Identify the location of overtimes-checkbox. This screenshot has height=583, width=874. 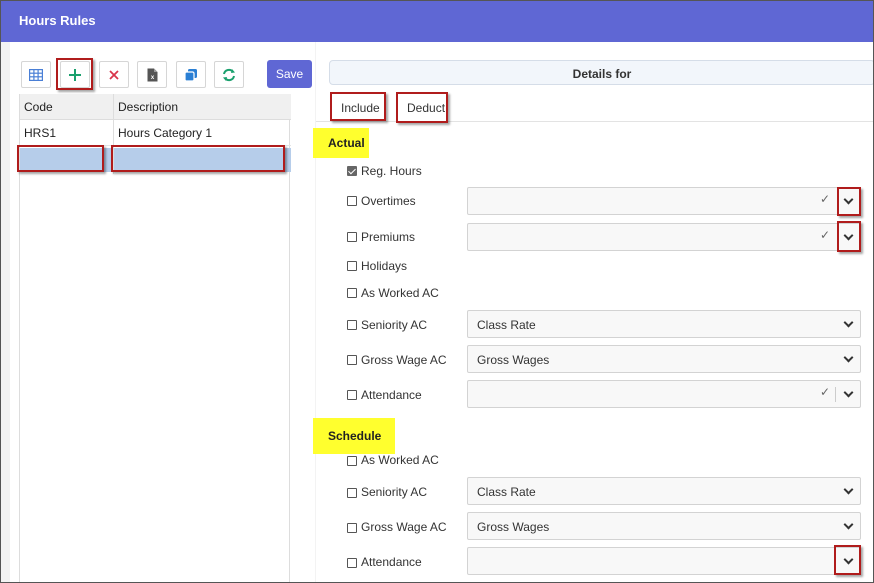
(352, 201).